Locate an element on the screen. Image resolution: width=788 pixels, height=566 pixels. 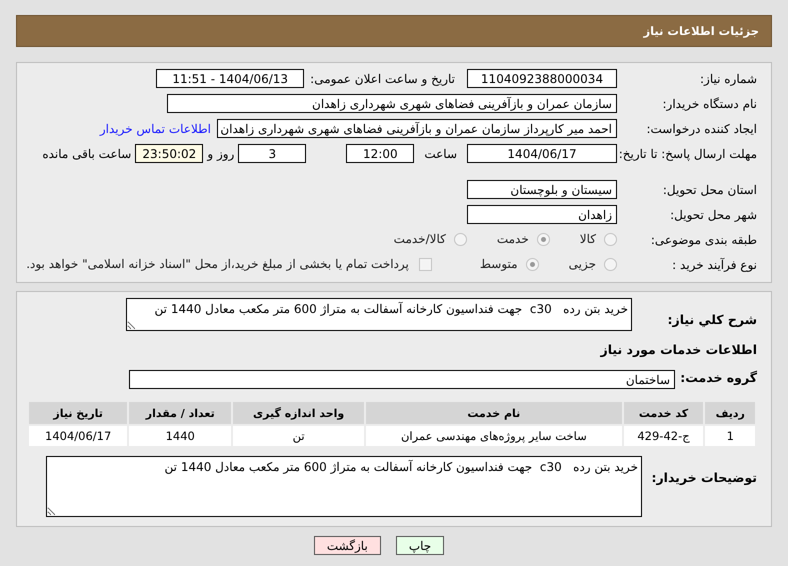
requester-field: احمد میر کارپرداز سازمان عمران و بازآفرینی فضاهای شهری شهرداری زاهدان is located at coordinates (417, 128).